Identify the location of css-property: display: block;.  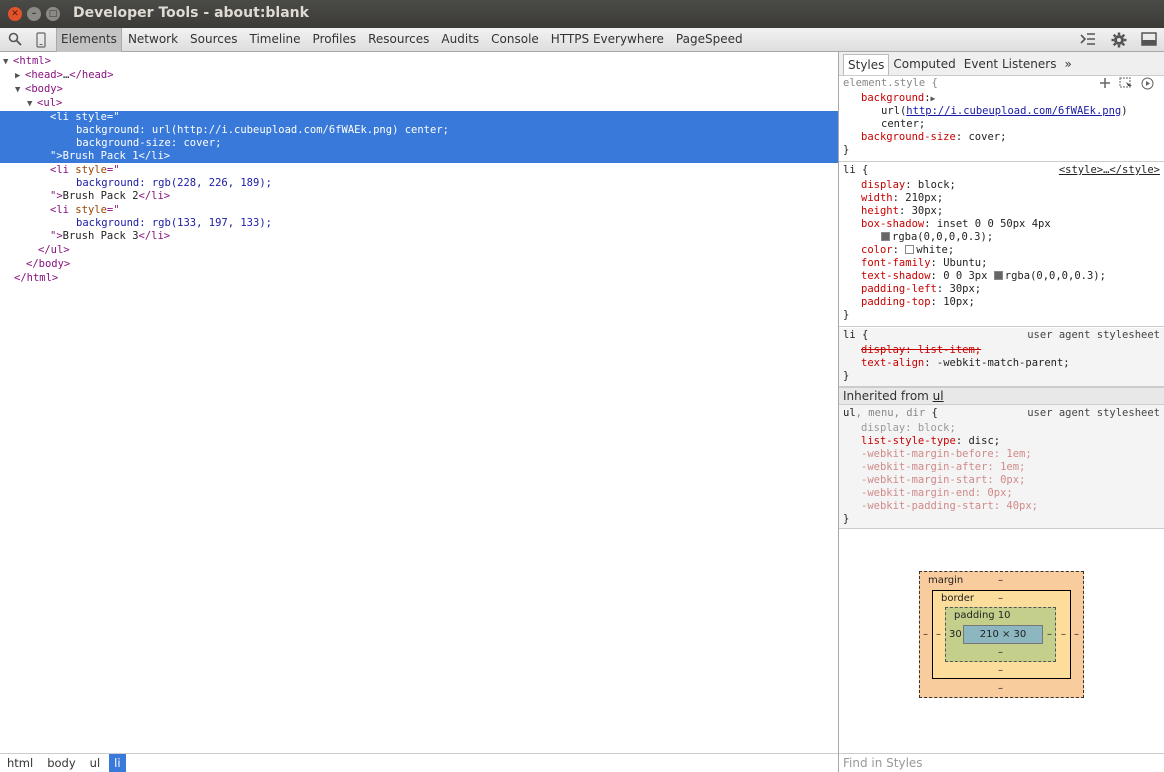
(908, 185).